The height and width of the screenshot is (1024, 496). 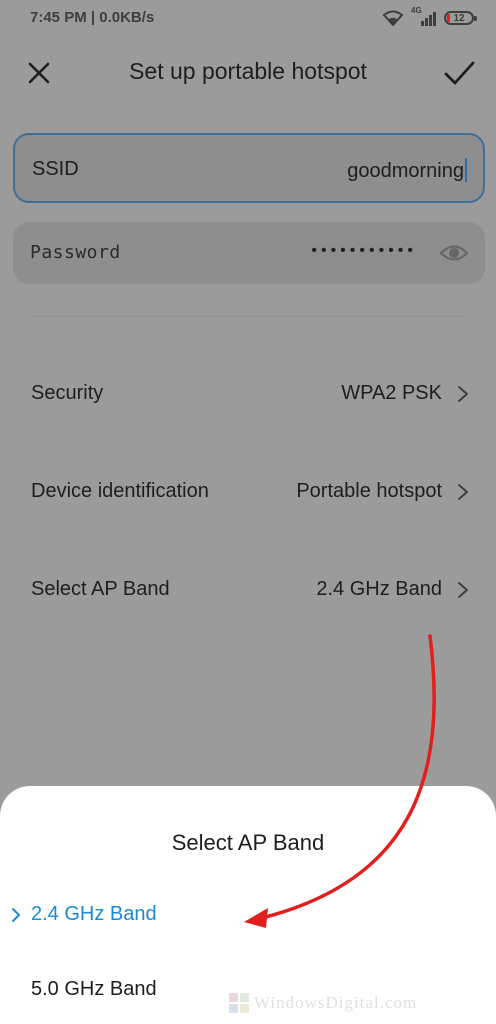 What do you see at coordinates (248, 590) in the screenshot?
I see `settings-row-ap-band: Select AP Band 2.4 GHz Band` at bounding box center [248, 590].